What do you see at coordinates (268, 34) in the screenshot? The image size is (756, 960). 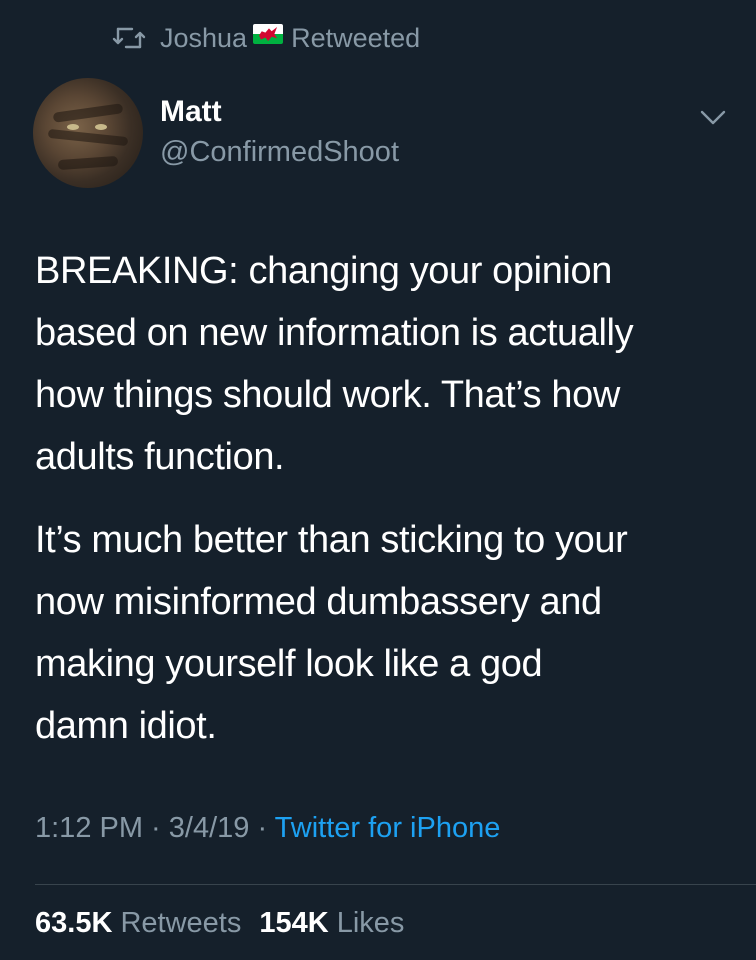 I see `wales-flag-icon` at bounding box center [268, 34].